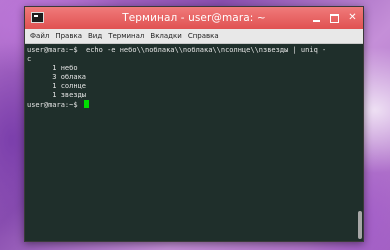 This screenshot has width=390, height=250. What do you see at coordinates (352, 18) in the screenshot?
I see `close-icon: ✕` at bounding box center [352, 18].